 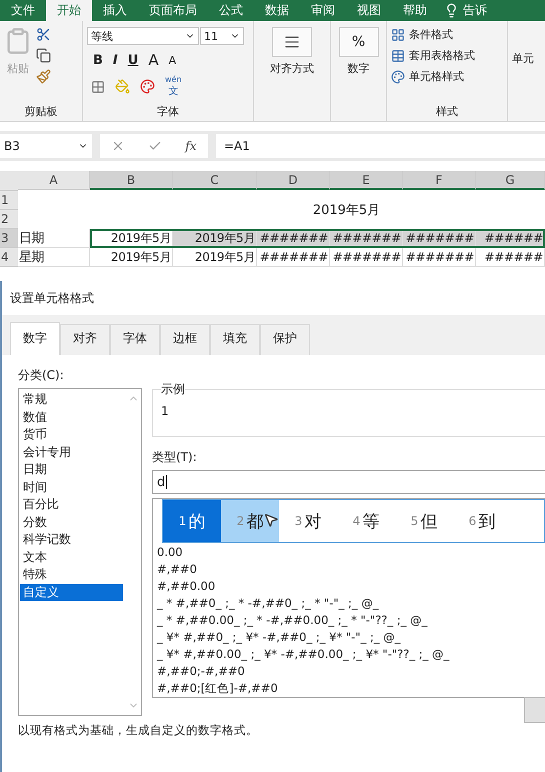 I want to click on insert-function-button: fx, so click(x=191, y=146).